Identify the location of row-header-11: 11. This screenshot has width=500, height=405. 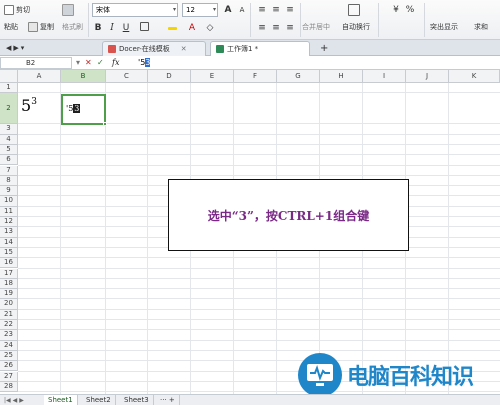
(9, 211).